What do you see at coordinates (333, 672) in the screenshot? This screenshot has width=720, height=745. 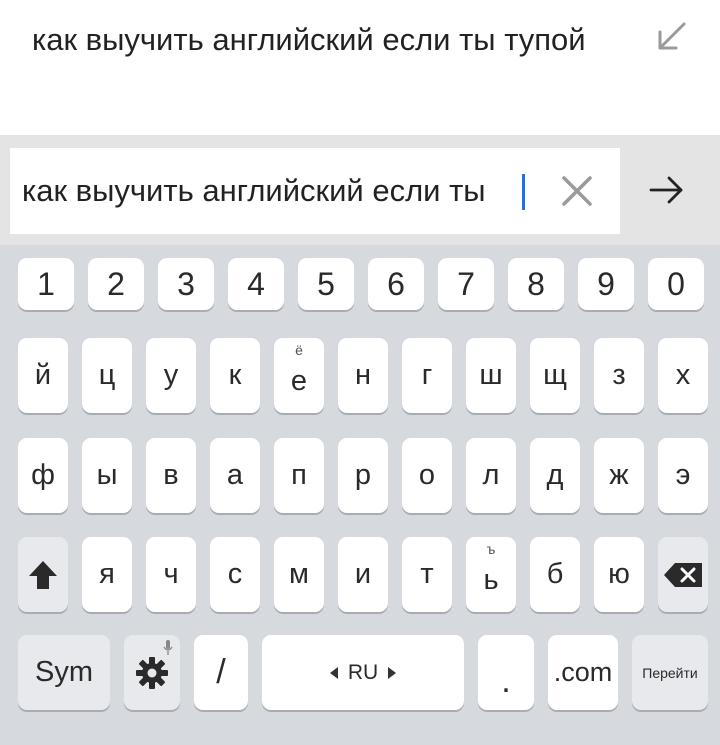 I see `chevron-left-icon` at bounding box center [333, 672].